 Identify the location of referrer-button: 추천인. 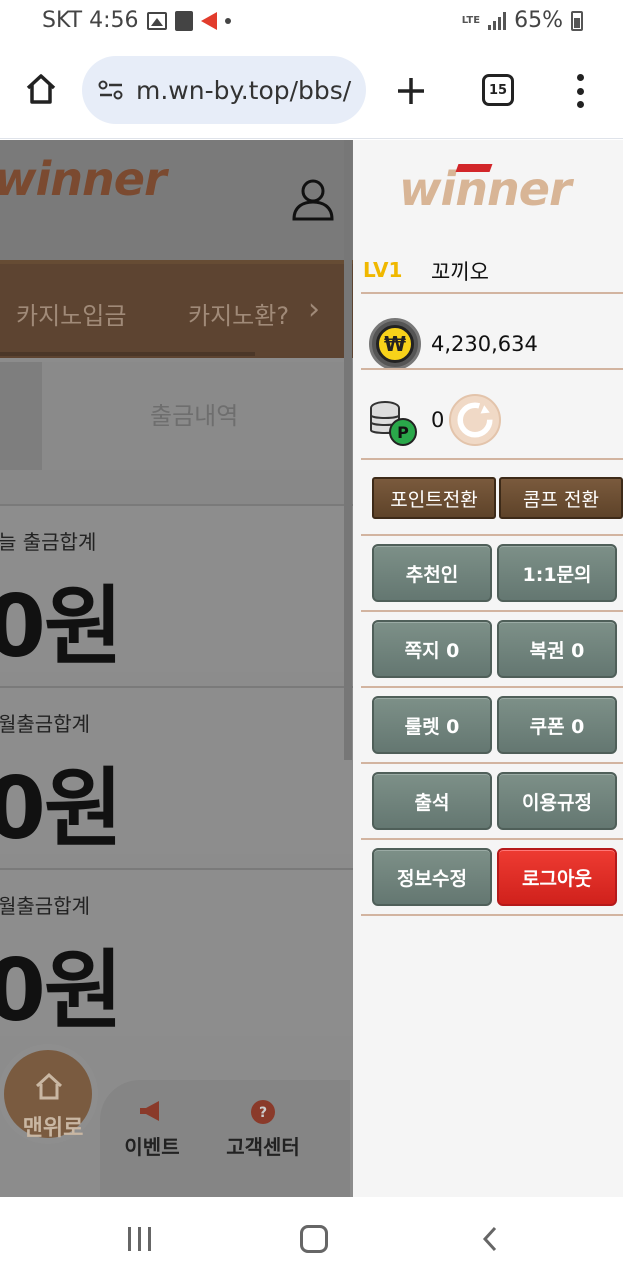
(432, 573).